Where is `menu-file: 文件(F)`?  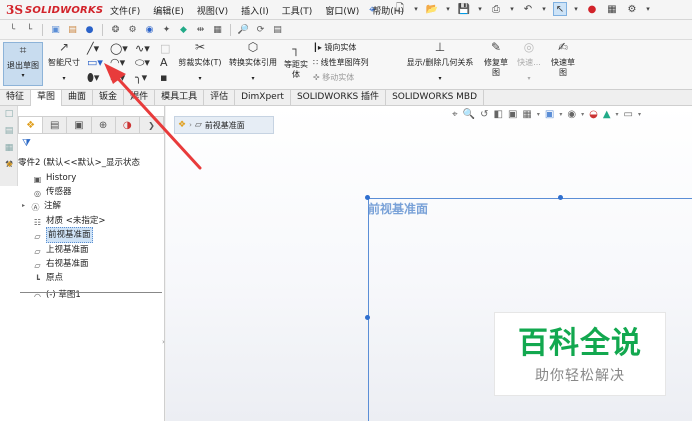
menu-file: 文件(F) is located at coordinates (125, 10).